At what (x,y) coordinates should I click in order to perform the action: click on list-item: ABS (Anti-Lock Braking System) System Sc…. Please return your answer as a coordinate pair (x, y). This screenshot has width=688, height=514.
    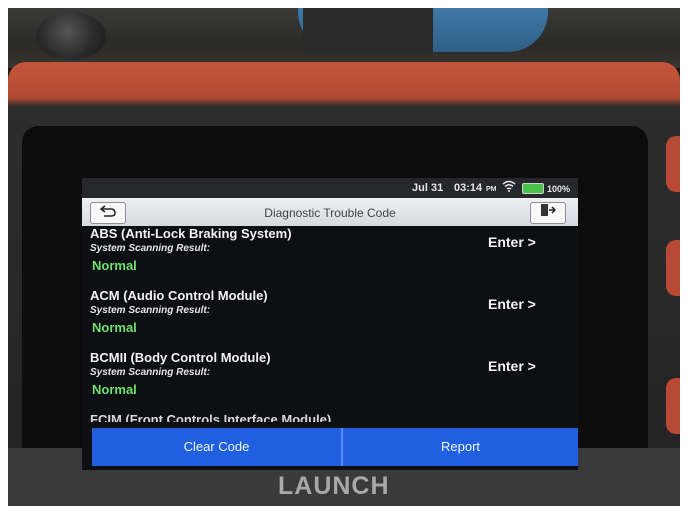
    Looking at the image, I should click on (330, 256).